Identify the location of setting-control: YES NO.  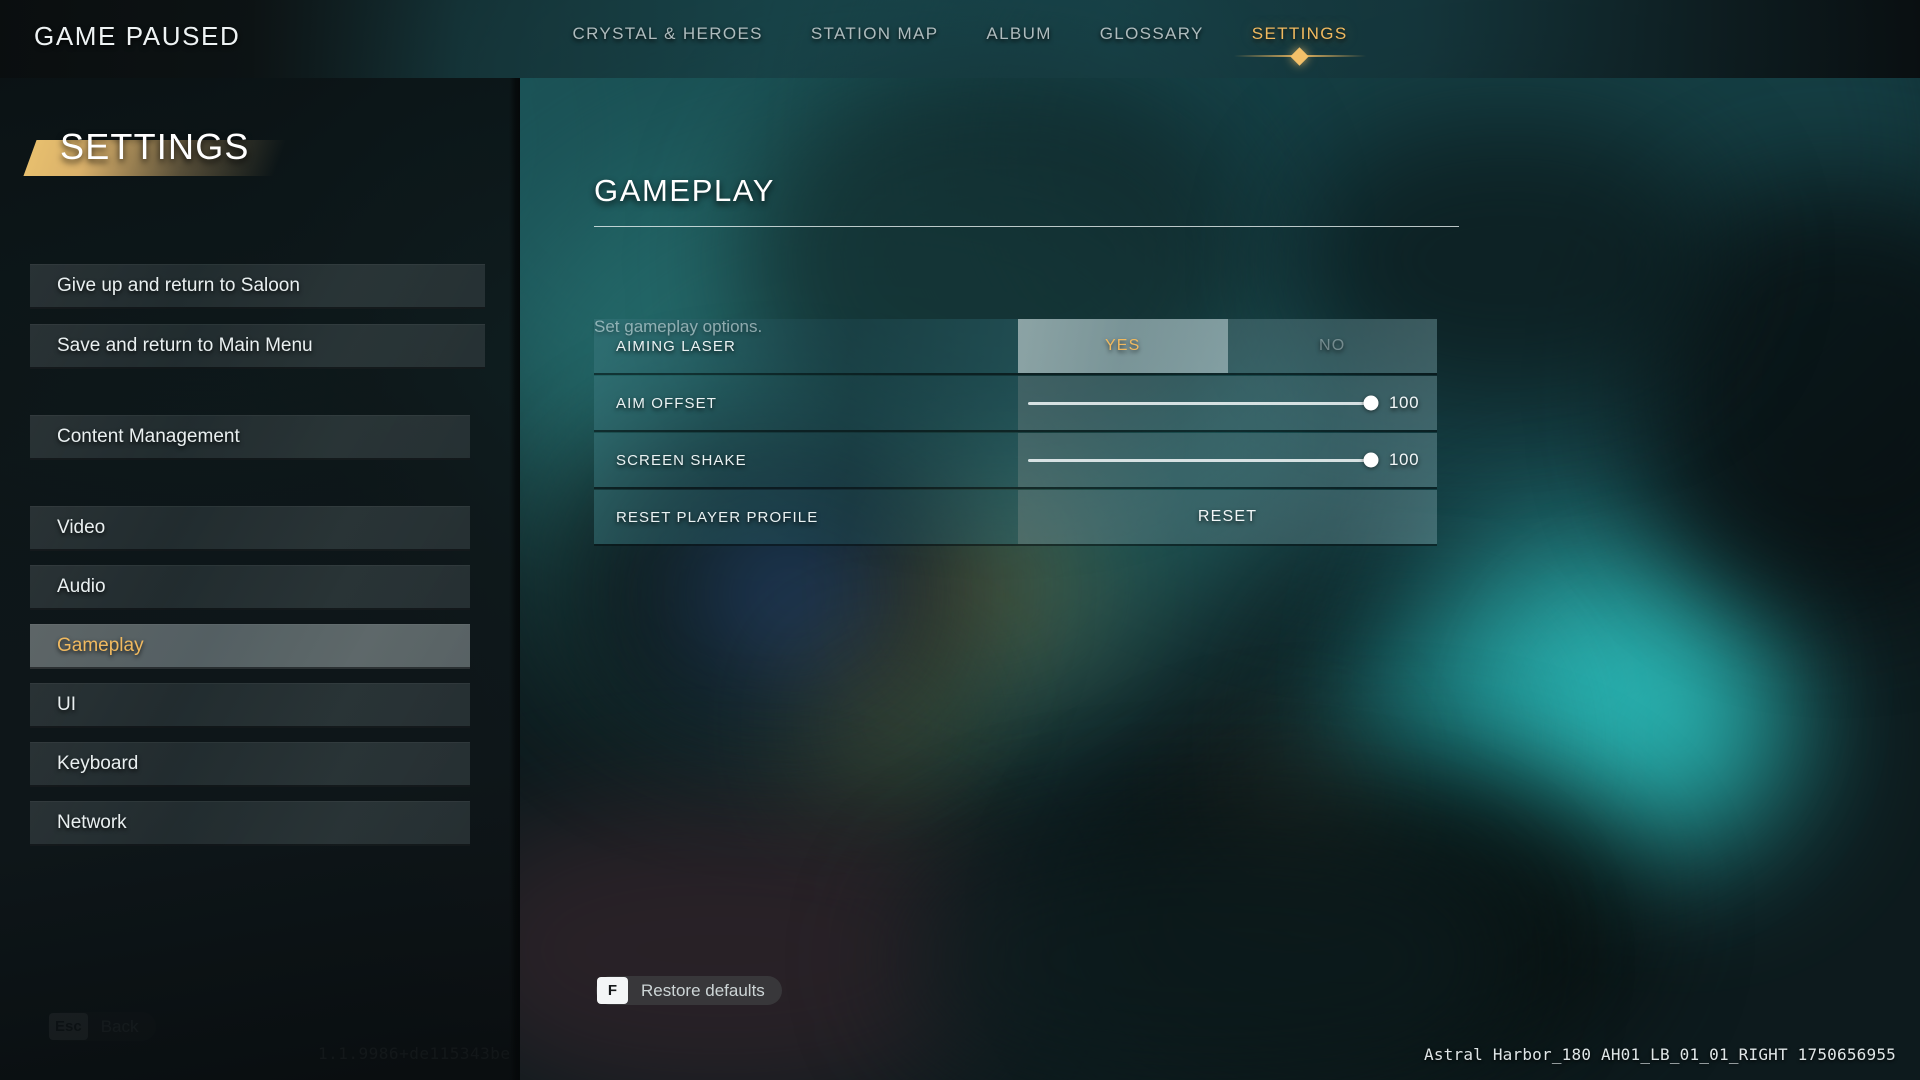
(1227, 346).